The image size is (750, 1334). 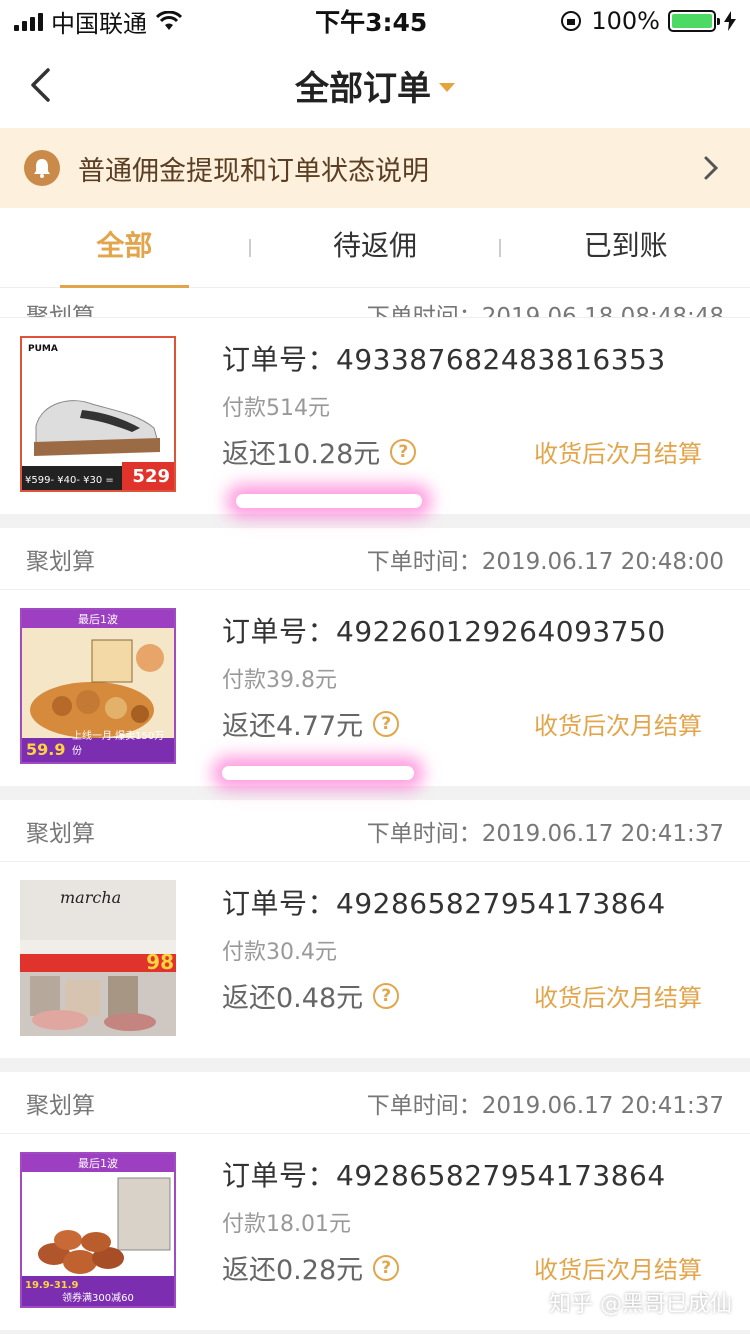 I want to click on carrier-label: 中国联通, so click(x=99, y=23).